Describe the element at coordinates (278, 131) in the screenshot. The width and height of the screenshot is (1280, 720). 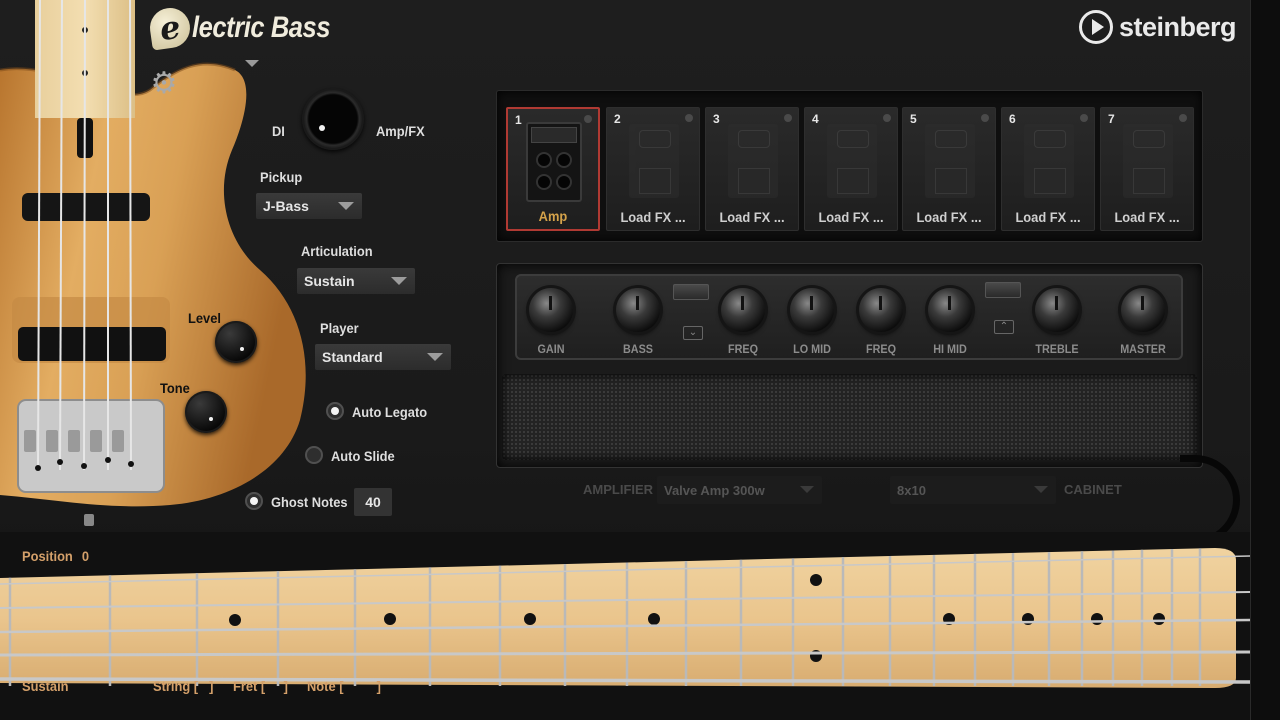
I see `di-label: DI` at that location.